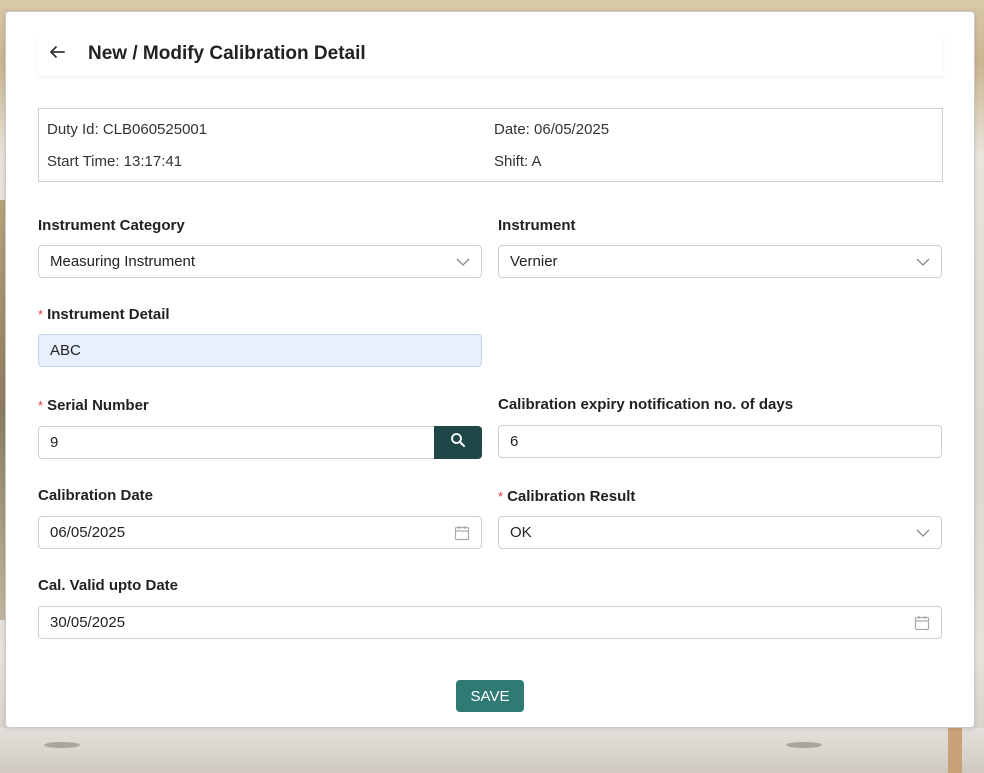 This screenshot has width=984, height=773. Describe the element at coordinates (65, 350) in the screenshot. I see `instrument-detail-value: ABC` at that location.